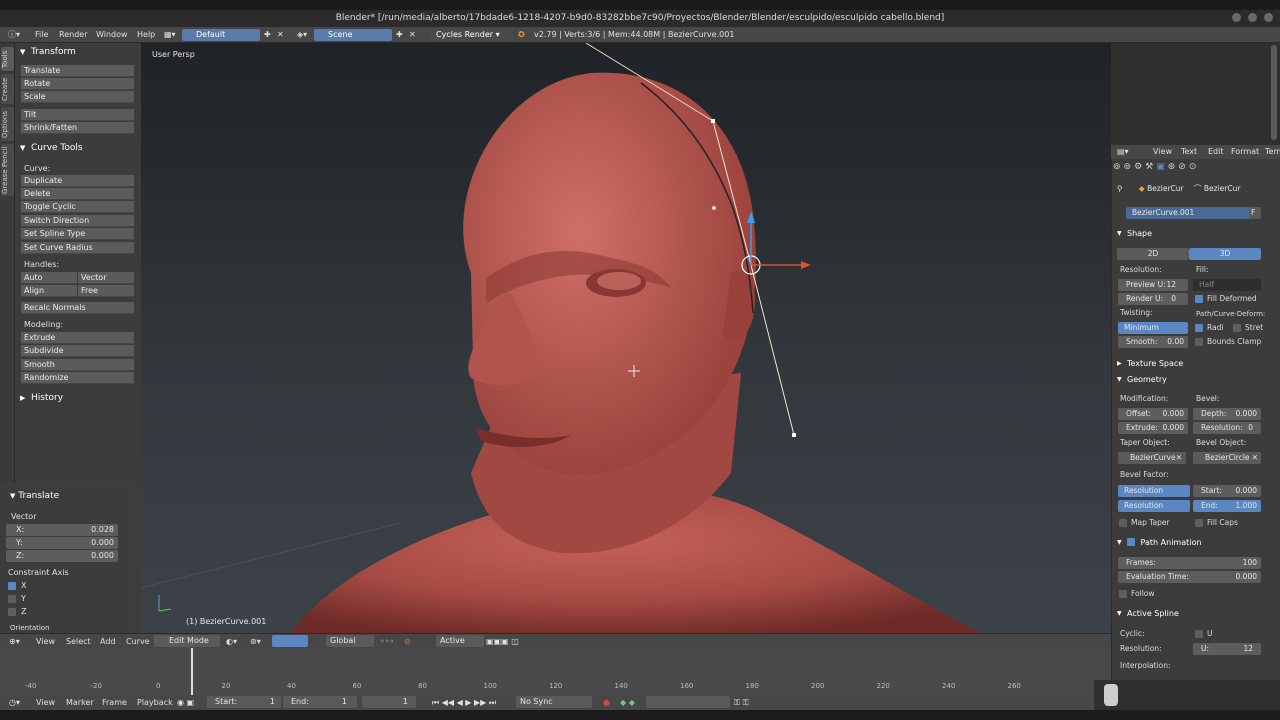 The height and width of the screenshot is (720, 1280). Describe the element at coordinates (231, 641) in the screenshot. I see `shading-icon: ◐▾` at that location.